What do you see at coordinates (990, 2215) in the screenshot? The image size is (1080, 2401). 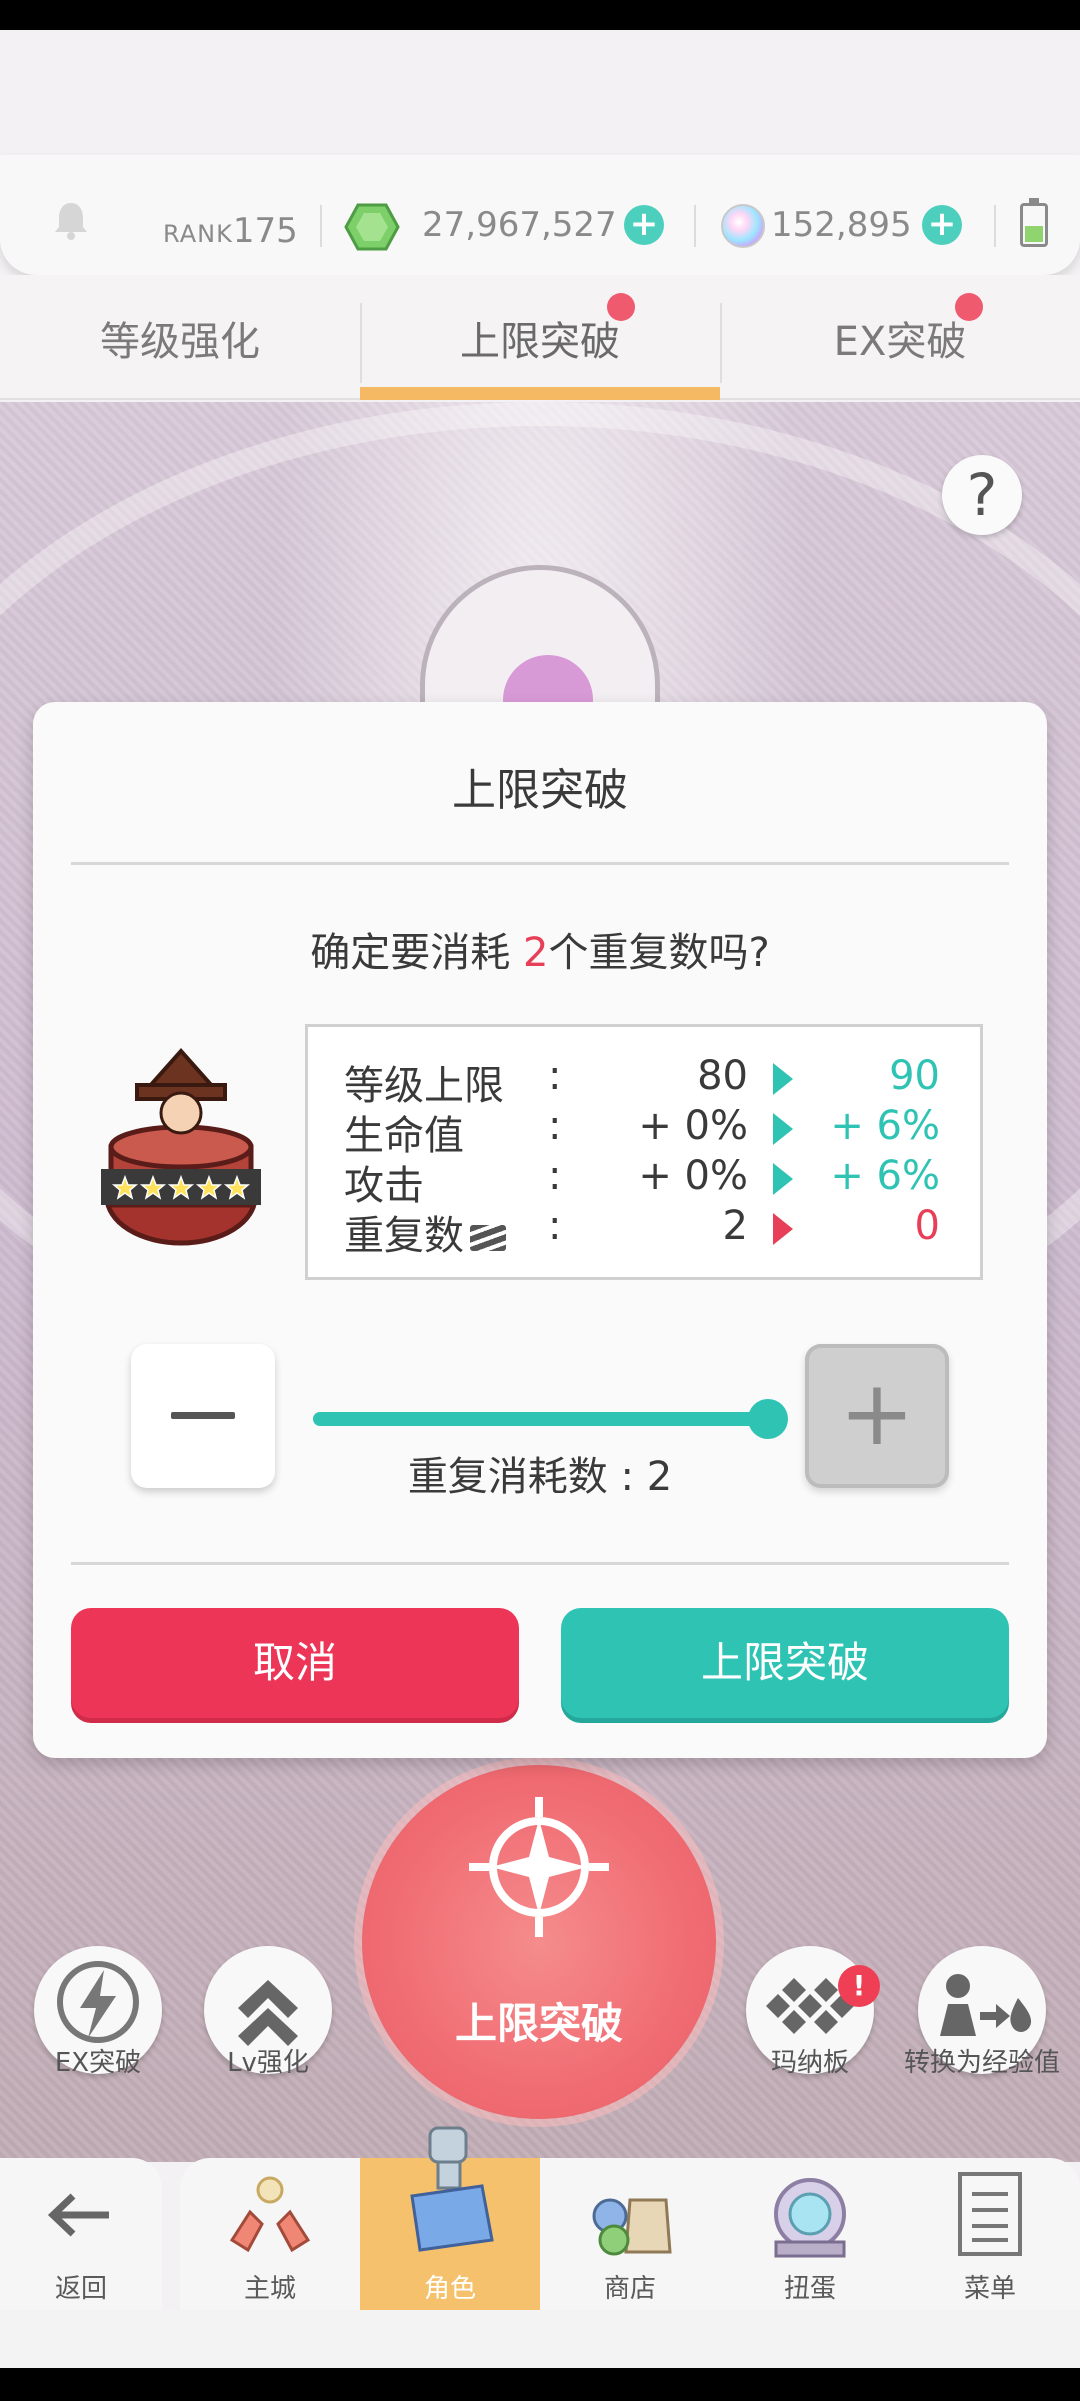 I see `menu-icon` at bounding box center [990, 2215].